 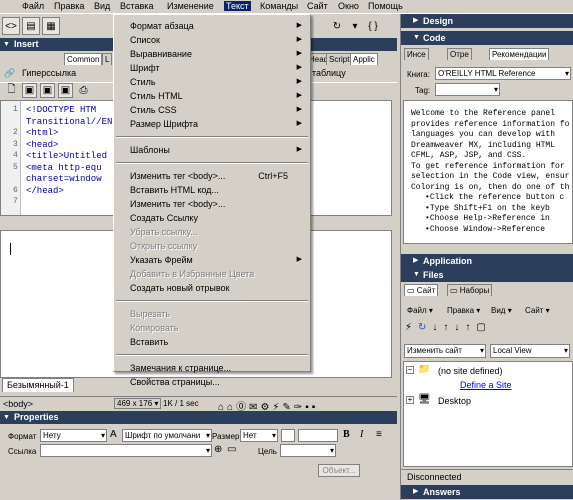 What do you see at coordinates (83, 59) in the screenshot?
I see `tab-common: Common` at bounding box center [83, 59].